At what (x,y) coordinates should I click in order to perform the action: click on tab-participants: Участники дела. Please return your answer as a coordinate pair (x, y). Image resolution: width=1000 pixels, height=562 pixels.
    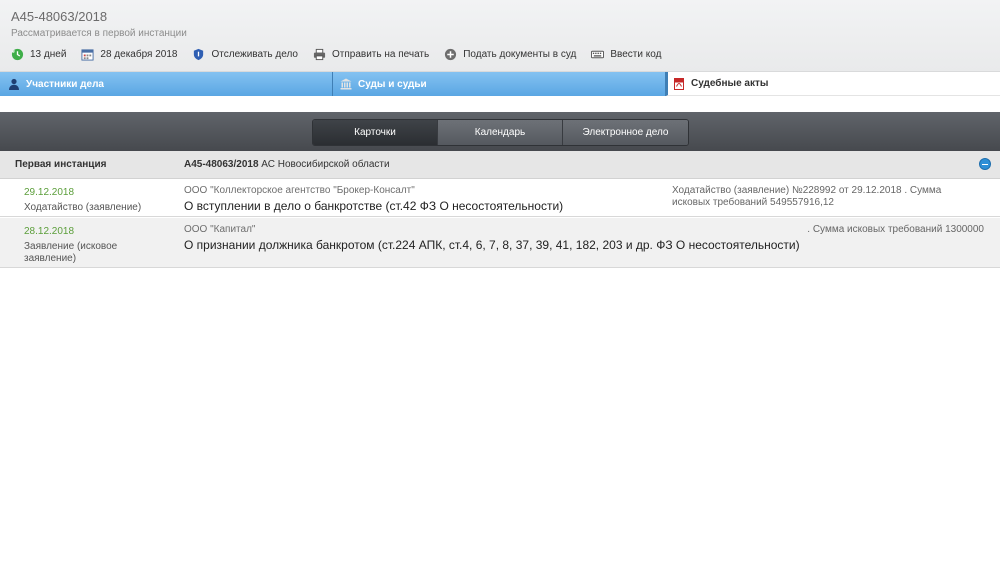
    Looking at the image, I should click on (166, 84).